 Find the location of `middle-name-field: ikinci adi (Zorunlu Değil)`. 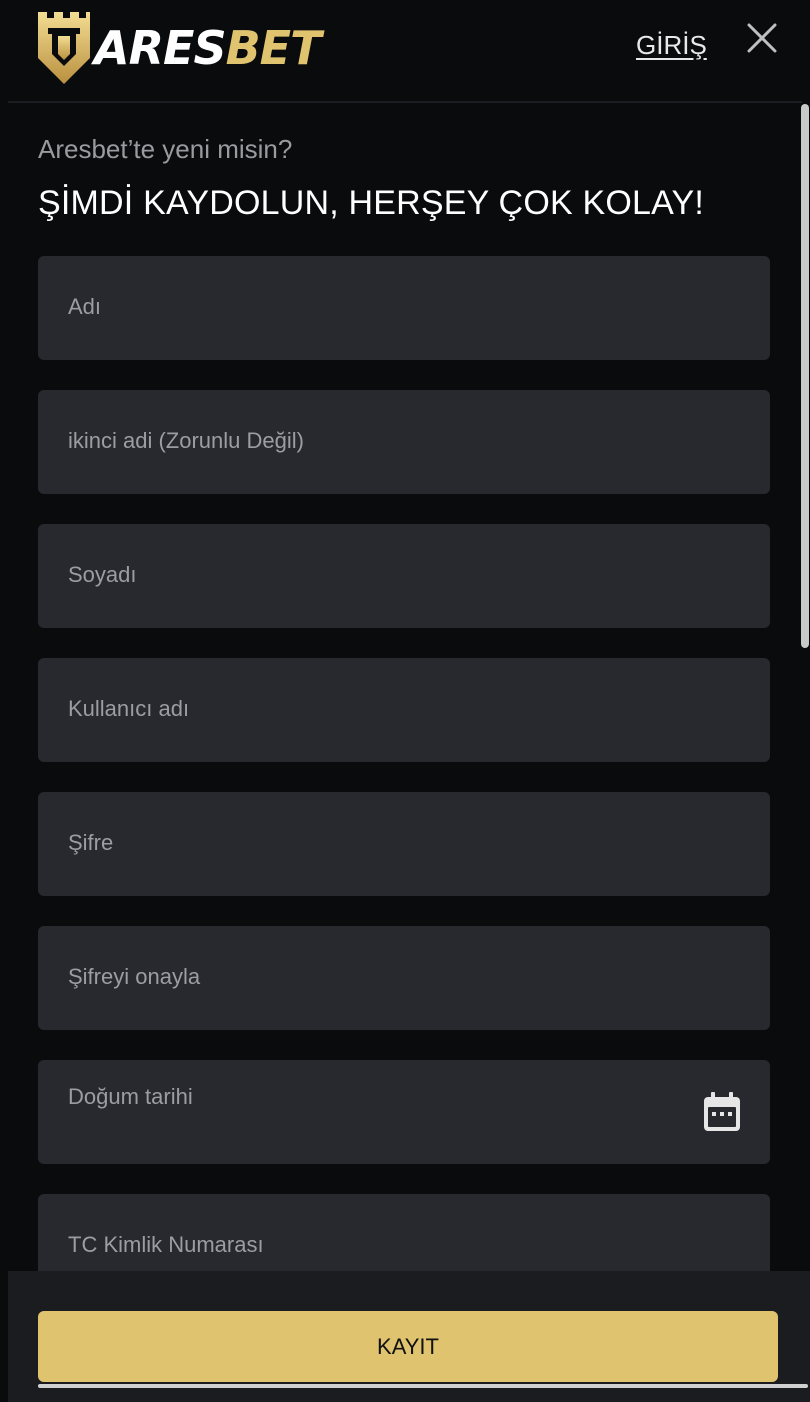

middle-name-field: ikinci adi (Zorunlu Değil) is located at coordinates (404, 442).